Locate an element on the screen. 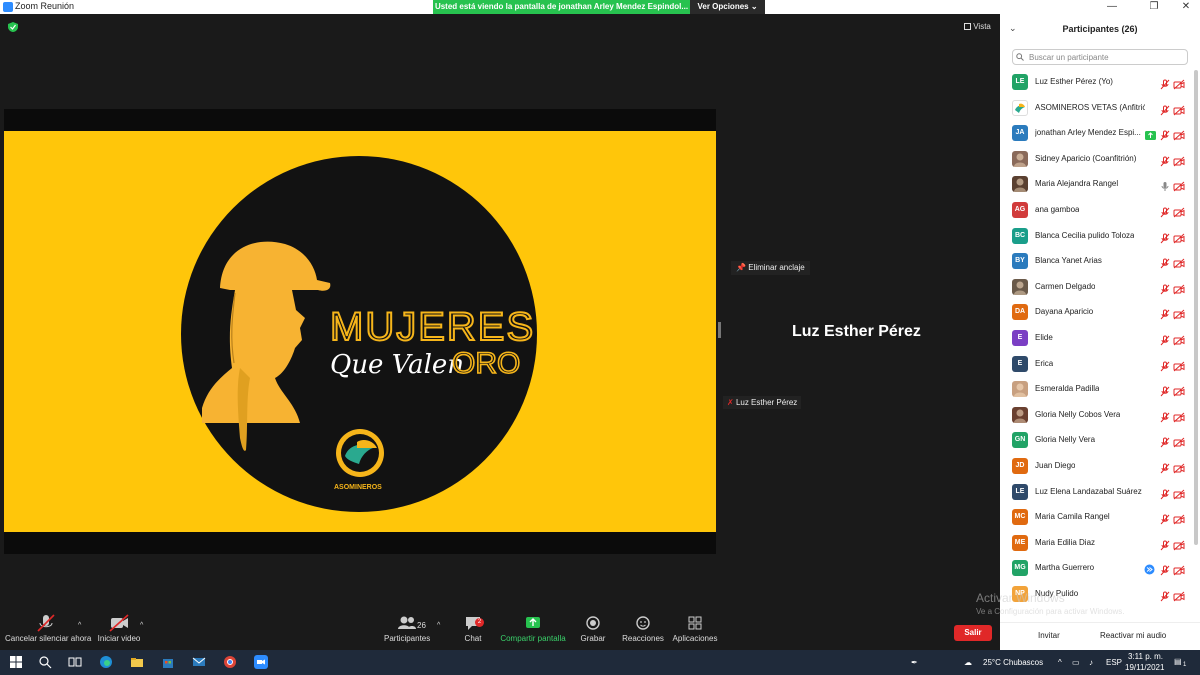 This screenshot has height=675, width=1200. invite-button: Invitar is located at coordinates (1049, 637).